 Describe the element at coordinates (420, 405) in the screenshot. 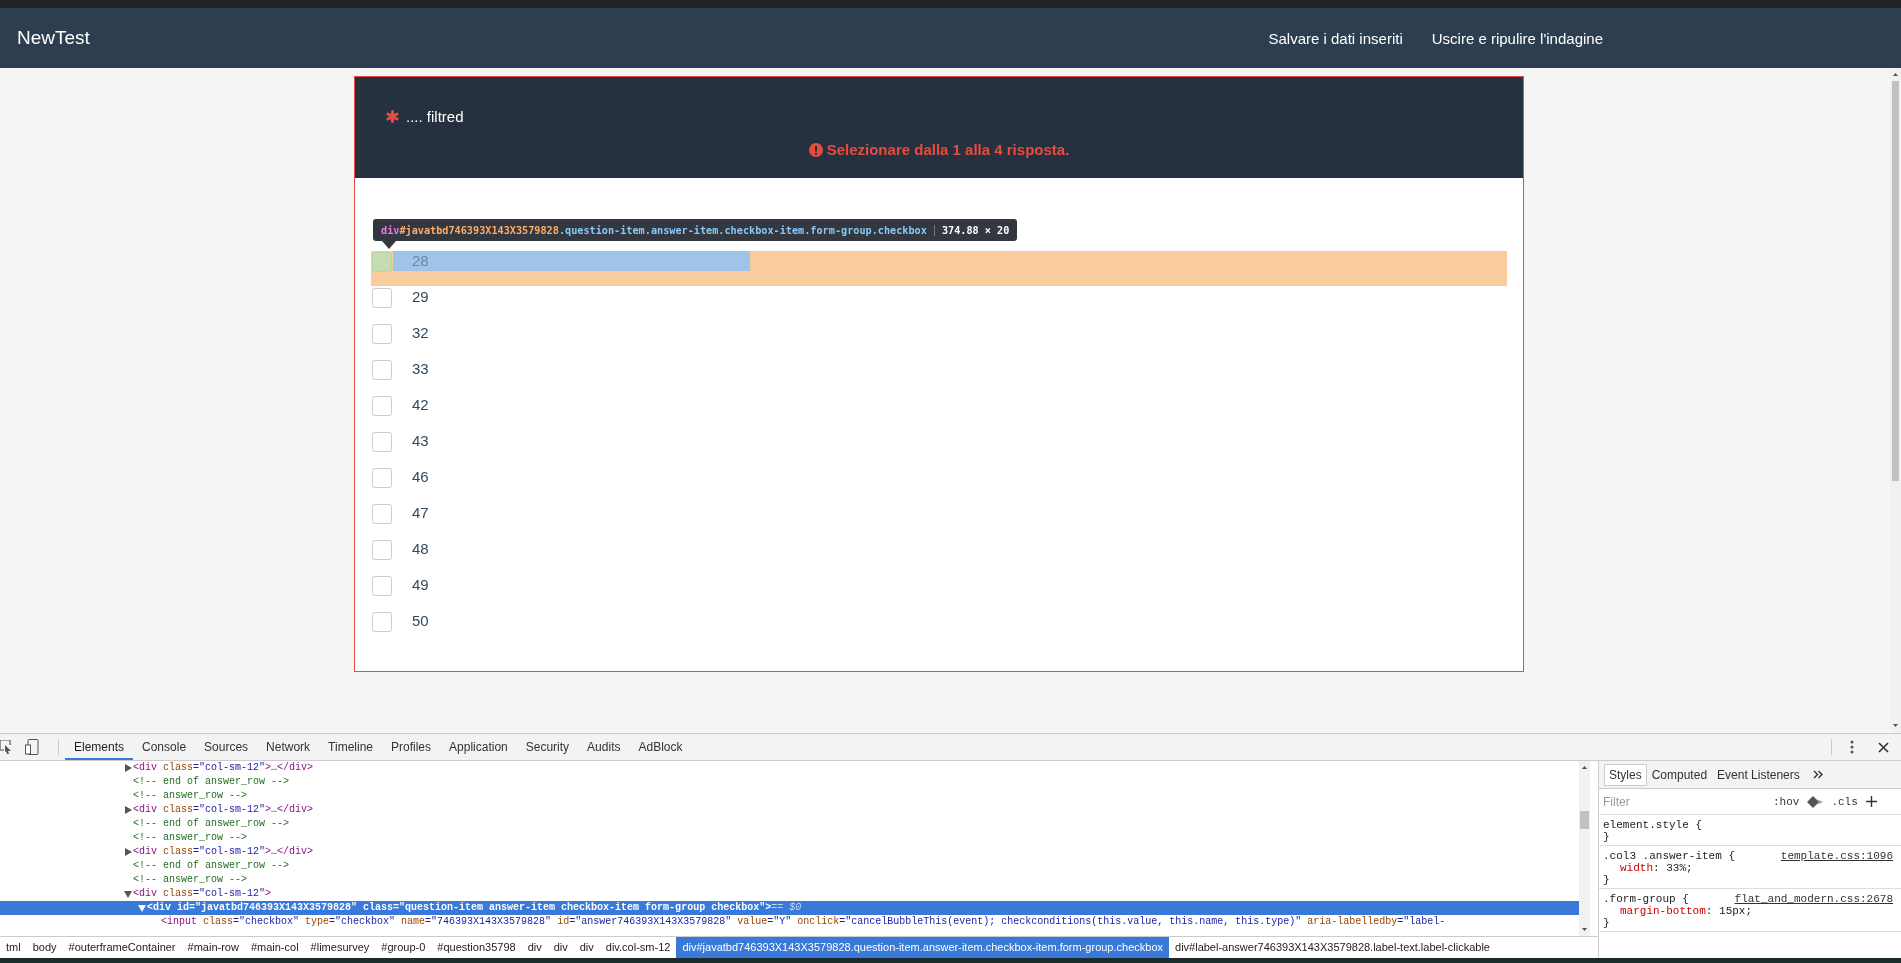

I see `answer-label: 42` at that location.